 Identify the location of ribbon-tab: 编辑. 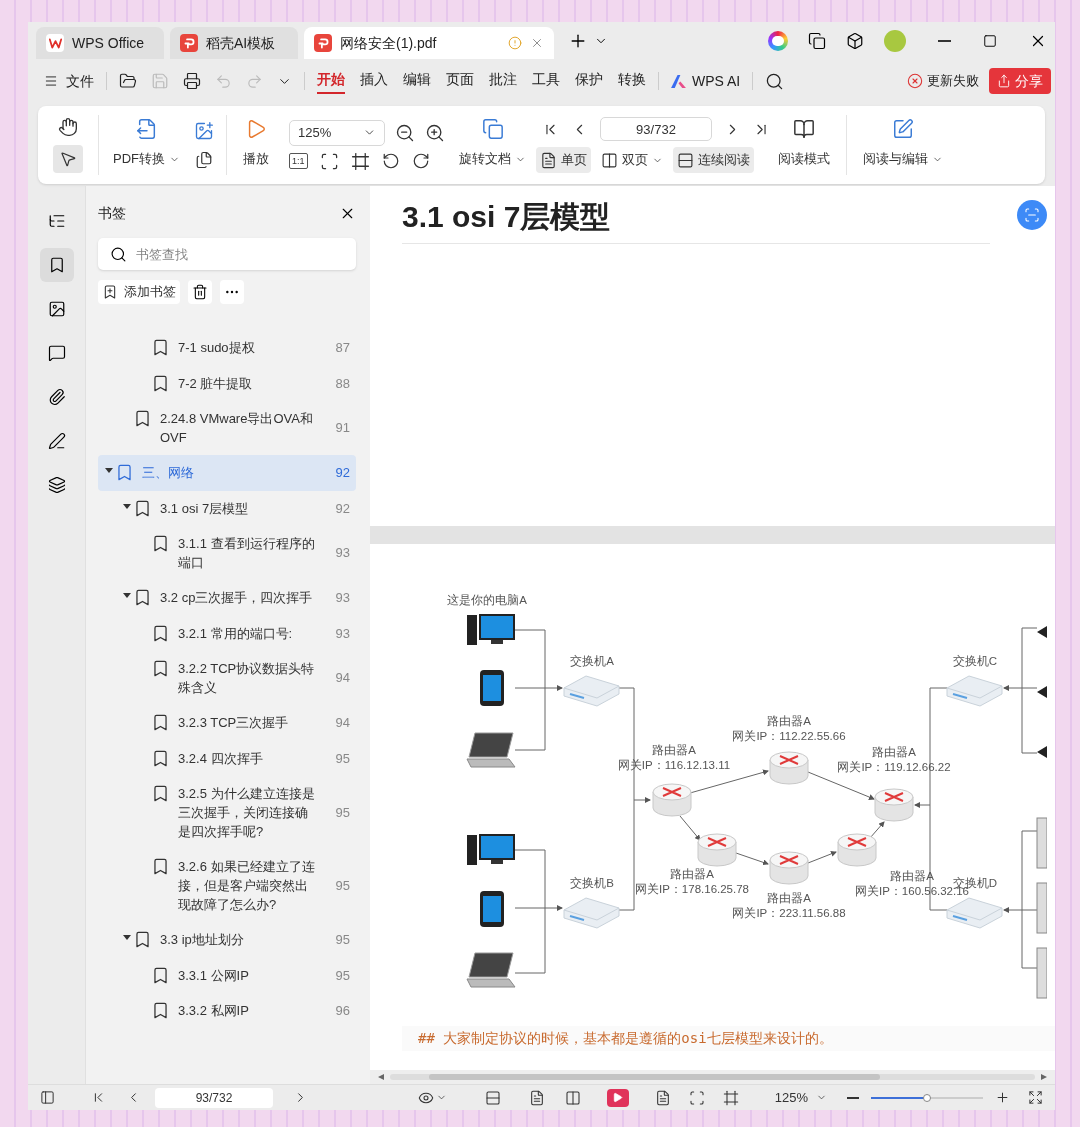
(417, 81).